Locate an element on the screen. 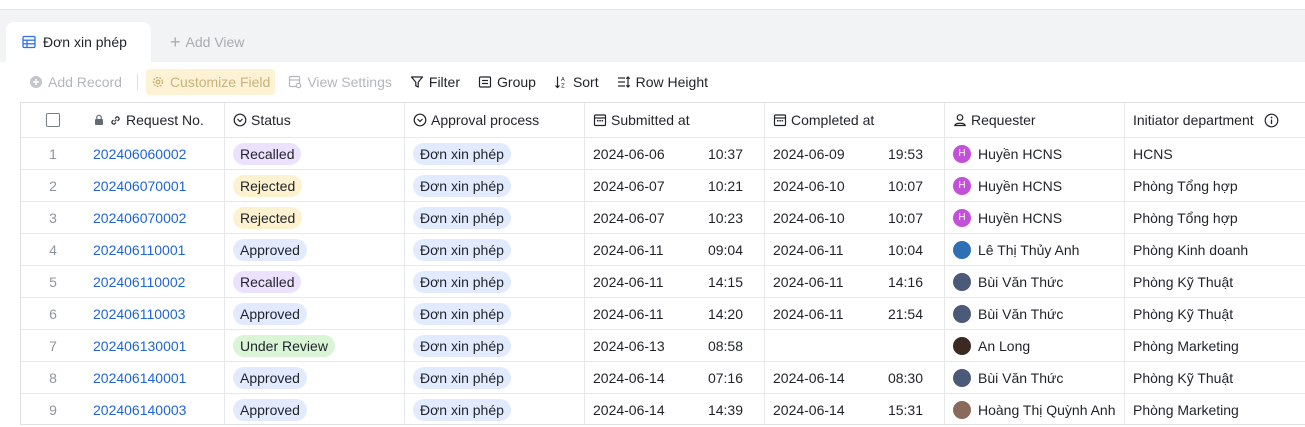 The height and width of the screenshot is (427, 1305). column-header-completed-at: Completed at is located at coordinates (855, 120).